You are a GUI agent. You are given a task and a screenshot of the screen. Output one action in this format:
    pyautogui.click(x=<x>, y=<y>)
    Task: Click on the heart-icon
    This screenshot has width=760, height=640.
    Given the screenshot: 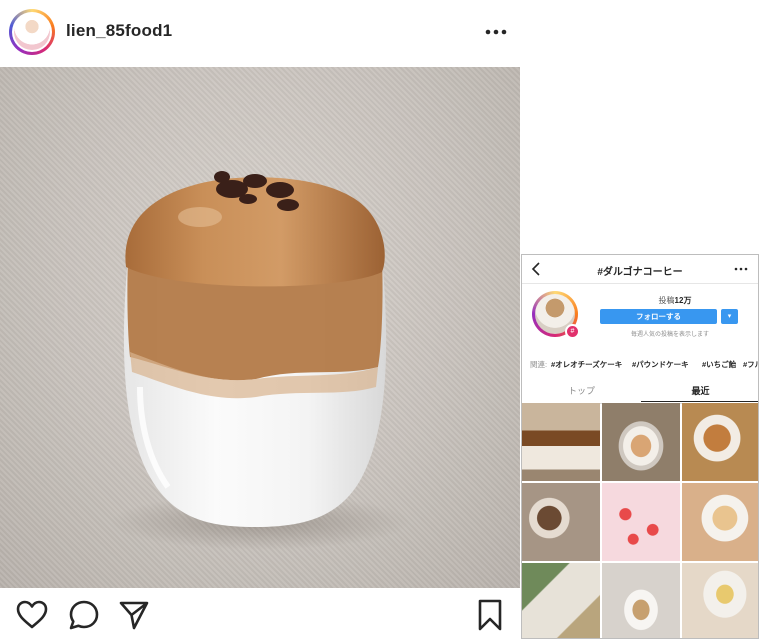 What is the action you would take?
    pyautogui.click(x=32, y=615)
    